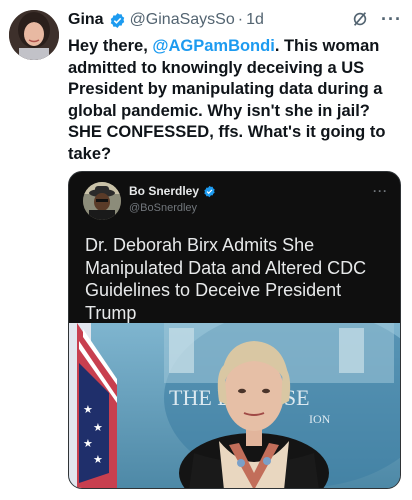 This screenshot has width=412, height=500. I want to click on quoted-author-avatar, so click(102, 201).